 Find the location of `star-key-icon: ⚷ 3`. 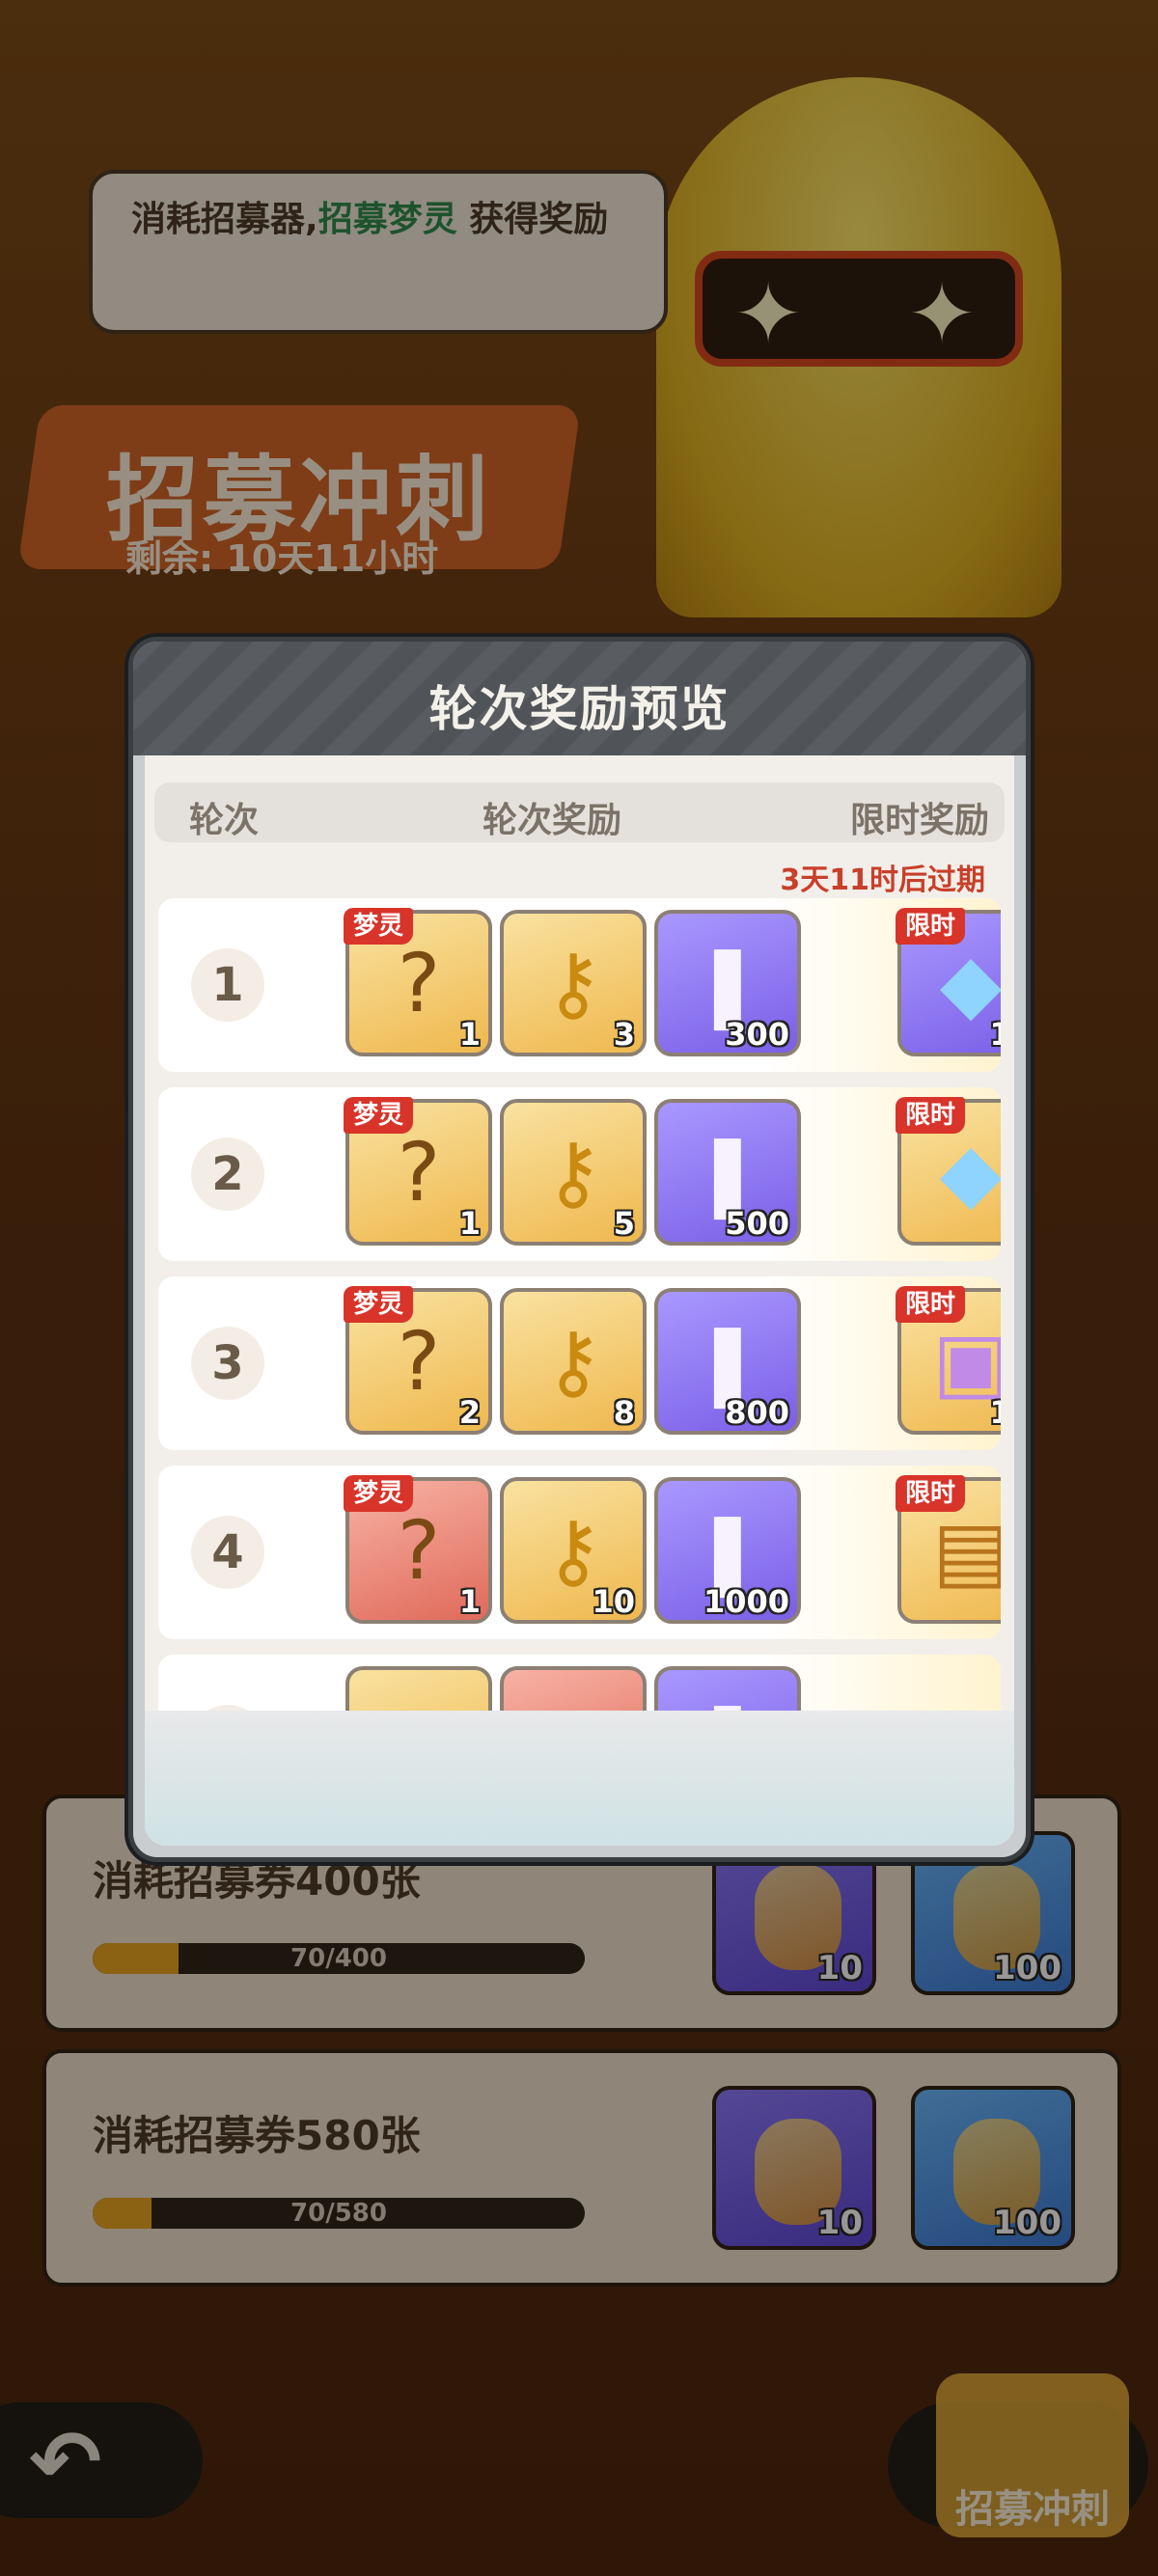

star-key-icon: ⚷ 3 is located at coordinates (573, 983).